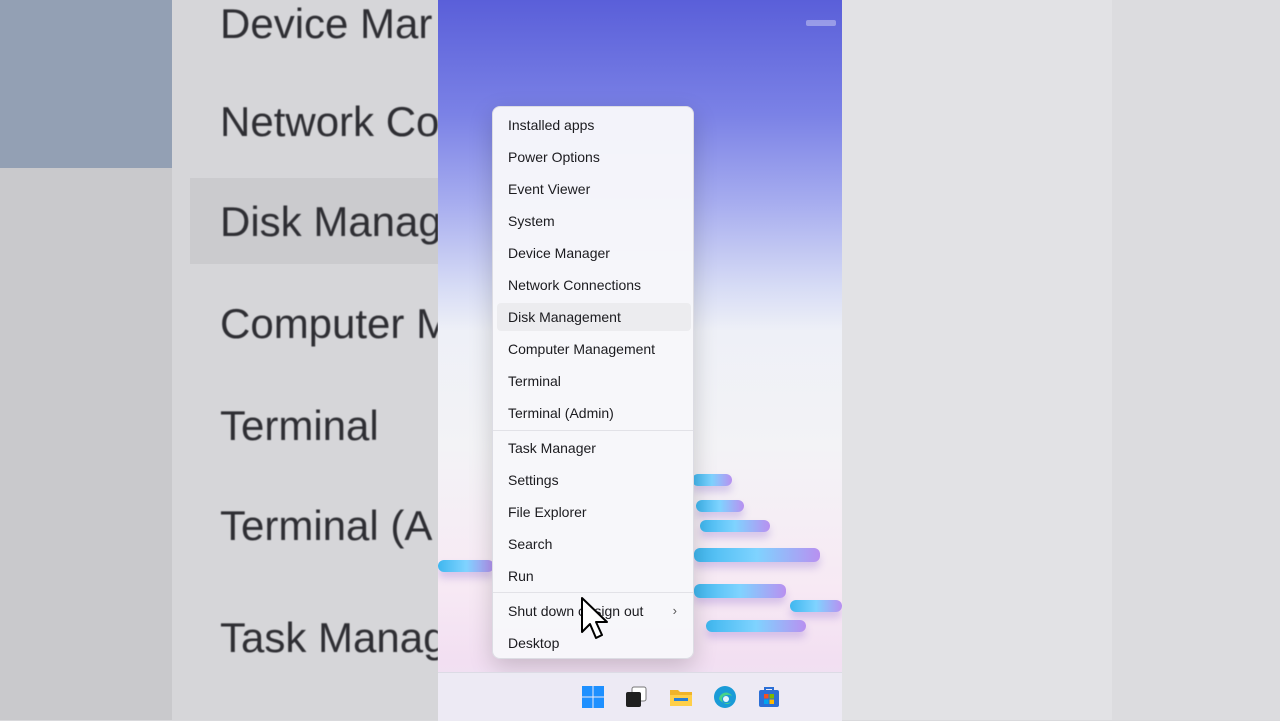  I want to click on mouse-cursor-icon, so click(594, 618).